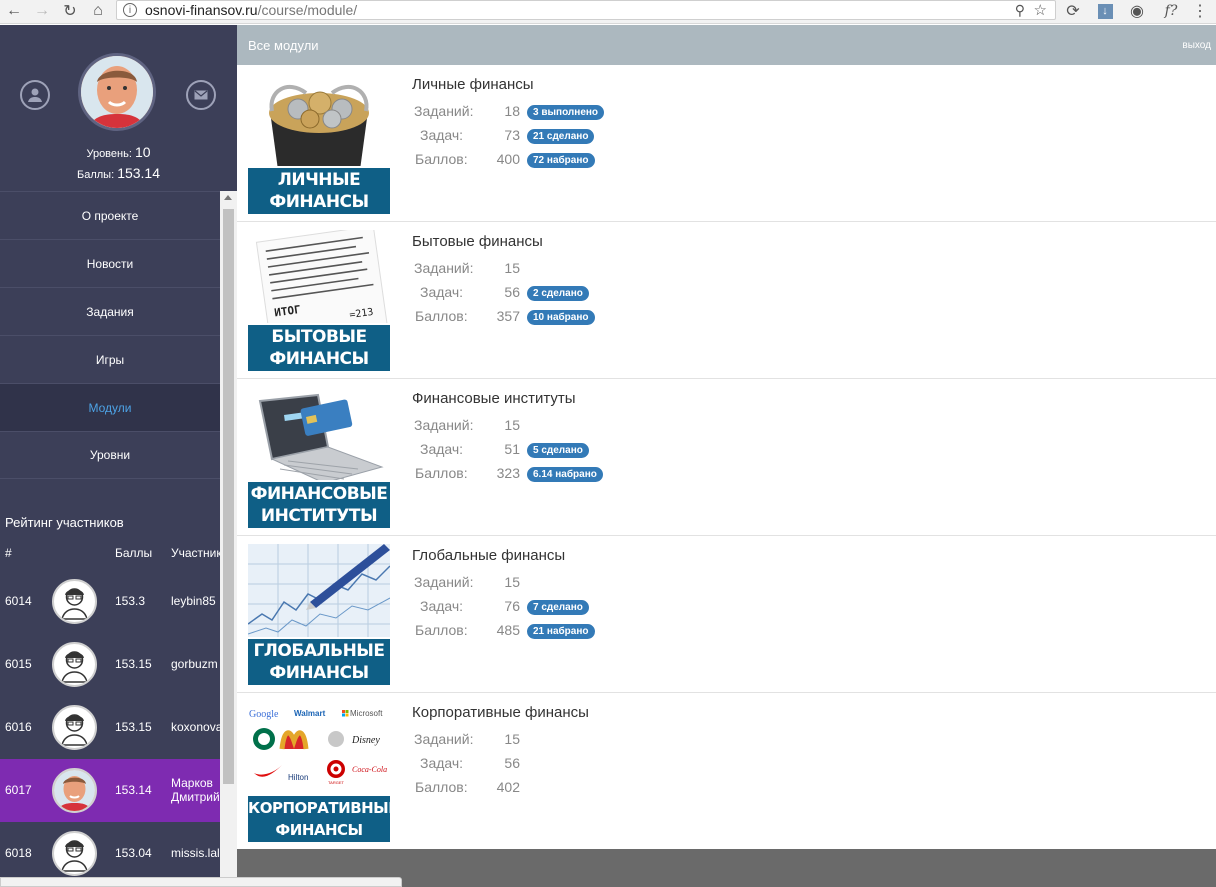 The image size is (1216, 887). I want to click on rating-name: leybin85, so click(195, 601).